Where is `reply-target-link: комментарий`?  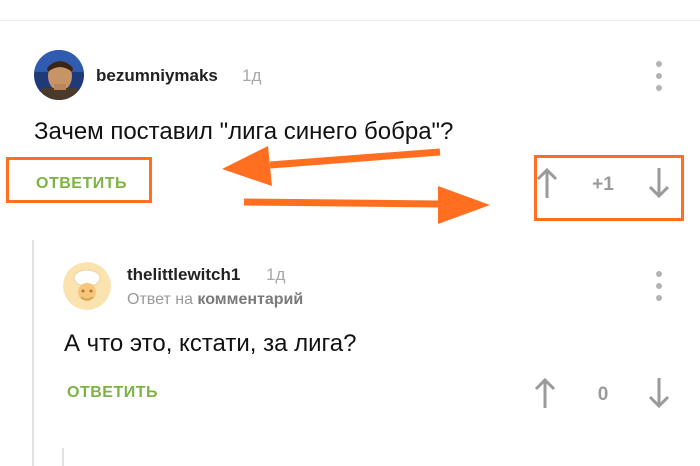
reply-target-link: комментарий is located at coordinates (250, 299).